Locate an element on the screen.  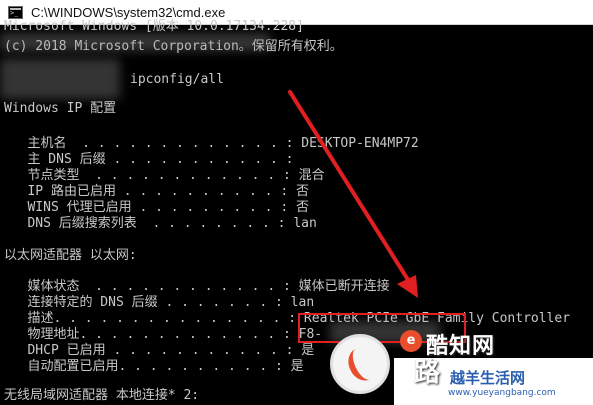
watermark-big-char: 路 is located at coordinates (427, 373).